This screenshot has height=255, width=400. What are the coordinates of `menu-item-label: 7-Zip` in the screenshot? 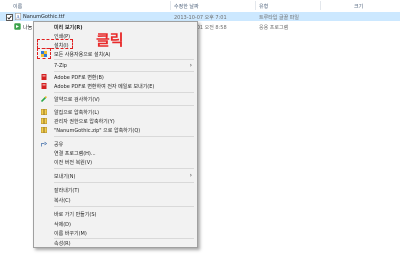 It's located at (60, 66).